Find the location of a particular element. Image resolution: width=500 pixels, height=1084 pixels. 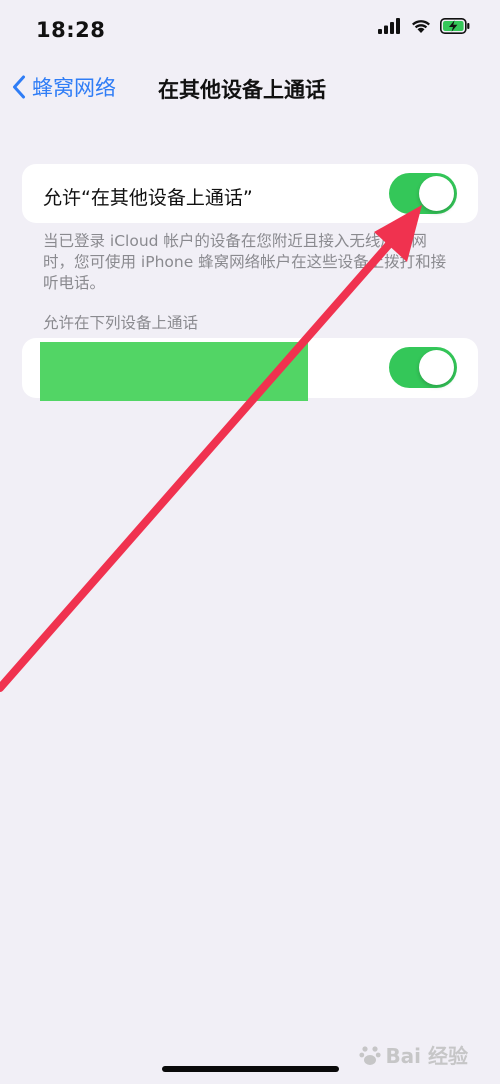

status-bar: 18:28 is located at coordinates (250, 30).